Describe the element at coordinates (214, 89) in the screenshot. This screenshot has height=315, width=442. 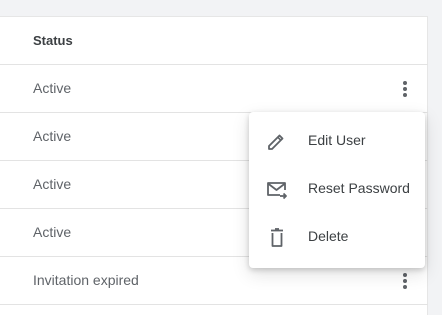
I see `table-row: Active` at that location.